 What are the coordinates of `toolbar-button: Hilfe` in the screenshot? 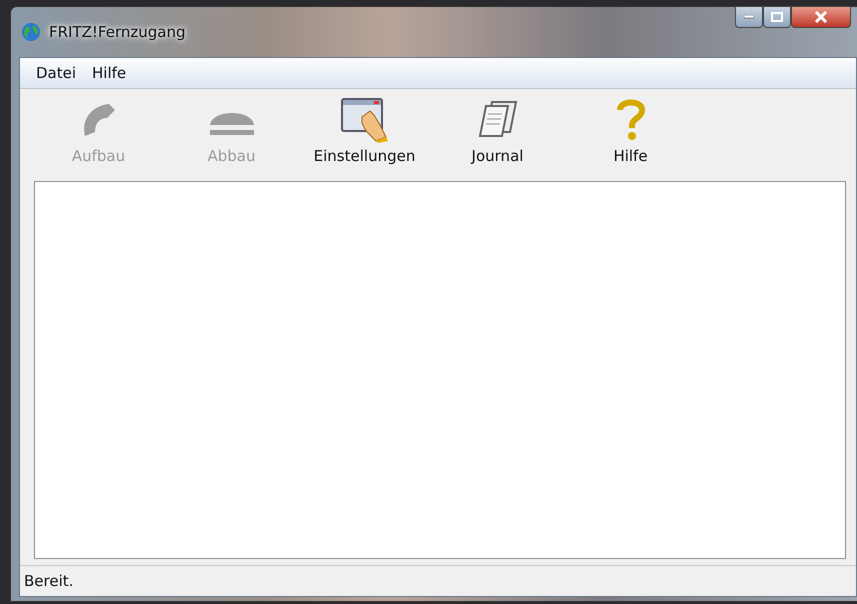 It's located at (630, 139).